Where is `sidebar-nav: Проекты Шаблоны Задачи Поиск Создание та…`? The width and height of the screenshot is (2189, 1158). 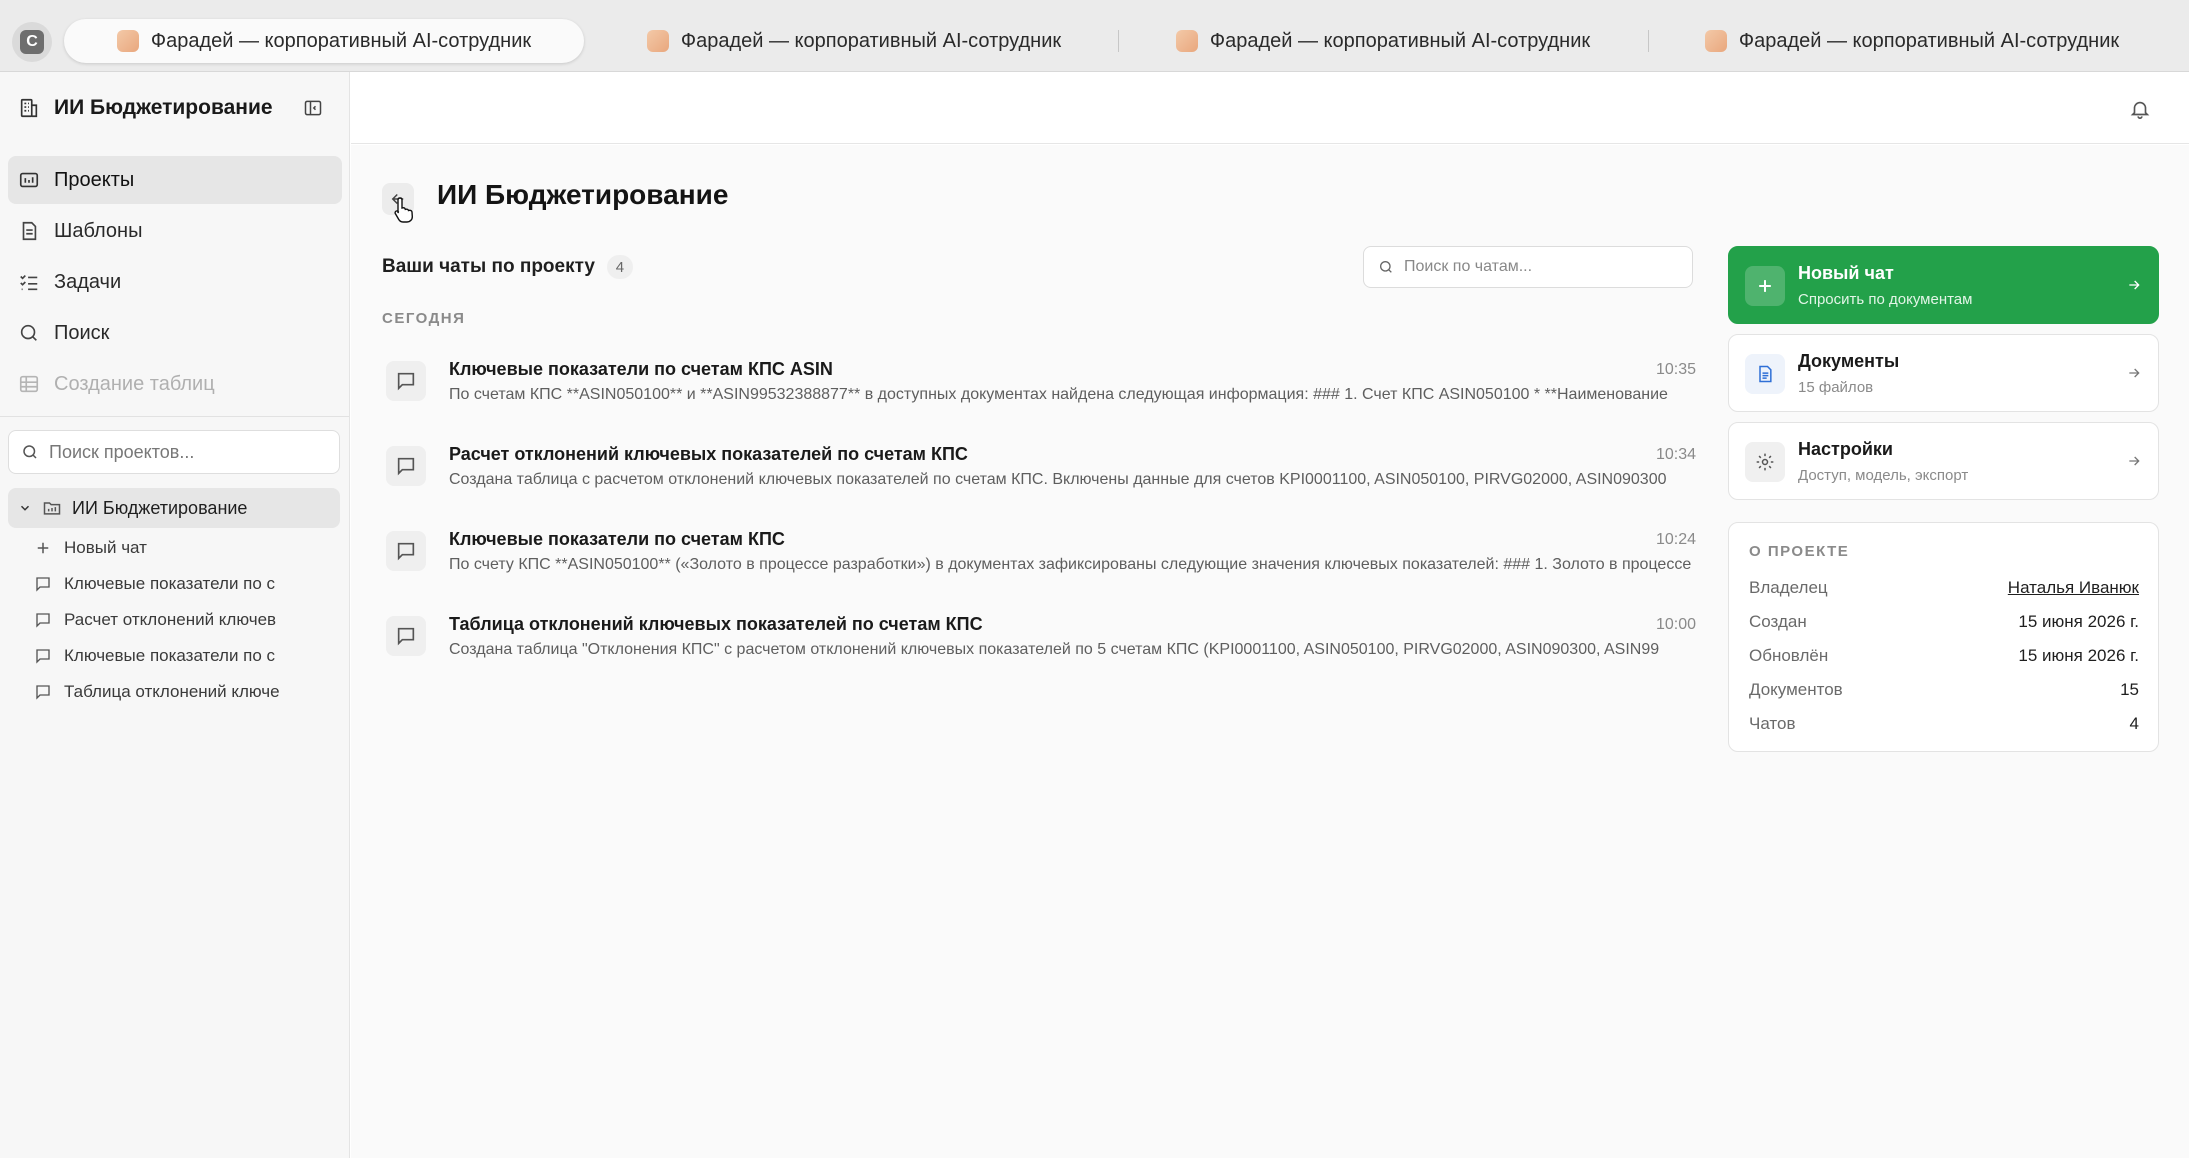 sidebar-nav: Проекты Шаблоны Задачи Поиск Создание та… is located at coordinates (175, 283).